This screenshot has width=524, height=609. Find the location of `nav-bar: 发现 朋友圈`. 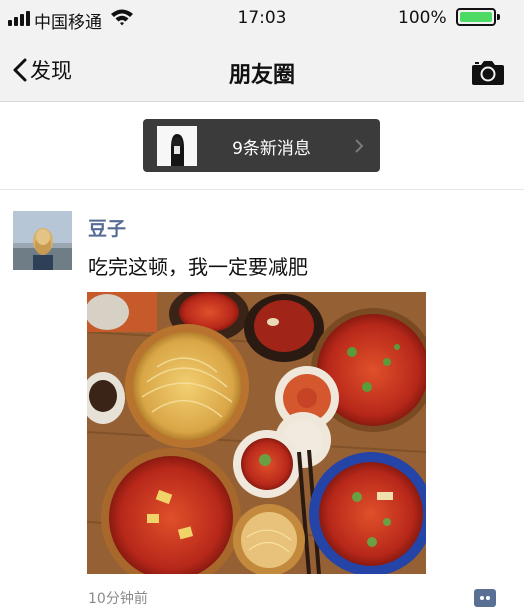

nav-bar: 发现 朋友圈 is located at coordinates (262, 70).